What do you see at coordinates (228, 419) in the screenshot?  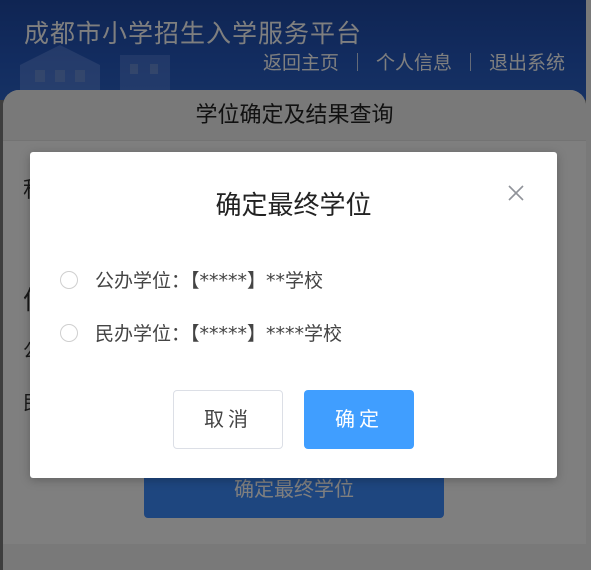 I see `cancel-button: 取消` at bounding box center [228, 419].